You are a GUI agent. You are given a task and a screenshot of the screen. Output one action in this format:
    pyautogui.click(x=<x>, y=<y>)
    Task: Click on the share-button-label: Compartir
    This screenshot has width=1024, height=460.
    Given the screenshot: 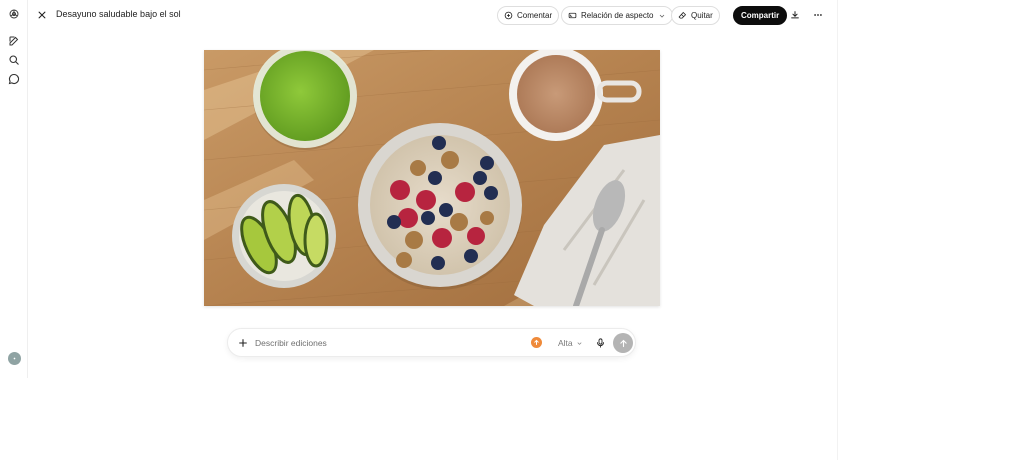 What is the action you would take?
    pyautogui.click(x=760, y=15)
    